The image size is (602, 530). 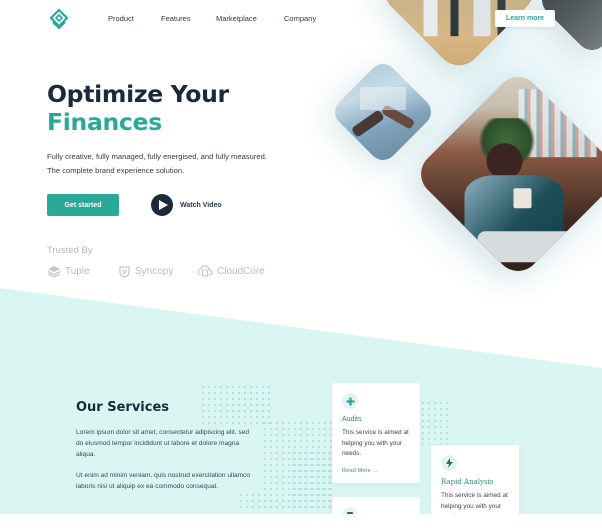 I want to click on brand-name: Tuple, so click(x=77, y=271).